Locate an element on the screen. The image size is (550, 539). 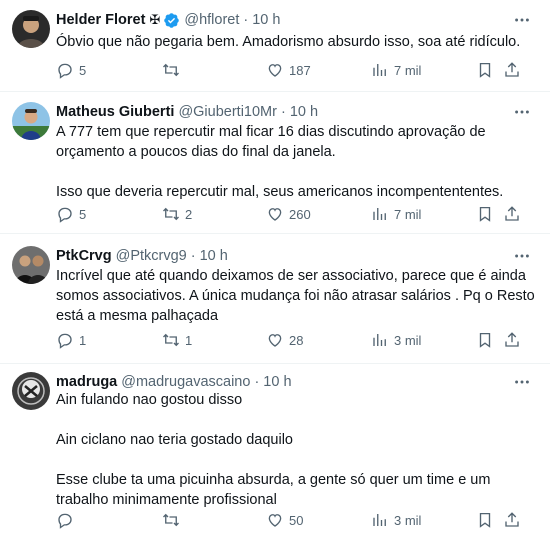
reply-button is located at coordinates (67, 520).